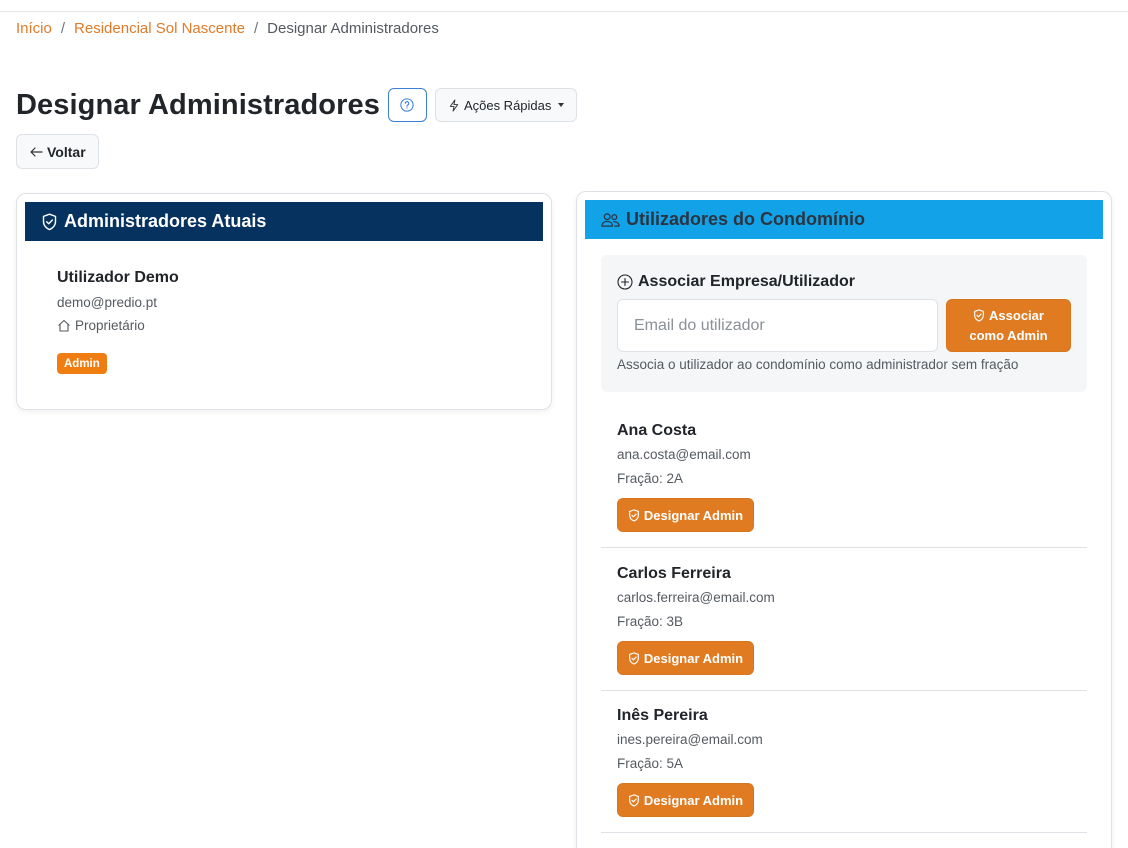  I want to click on question-circle-icon, so click(407, 105).